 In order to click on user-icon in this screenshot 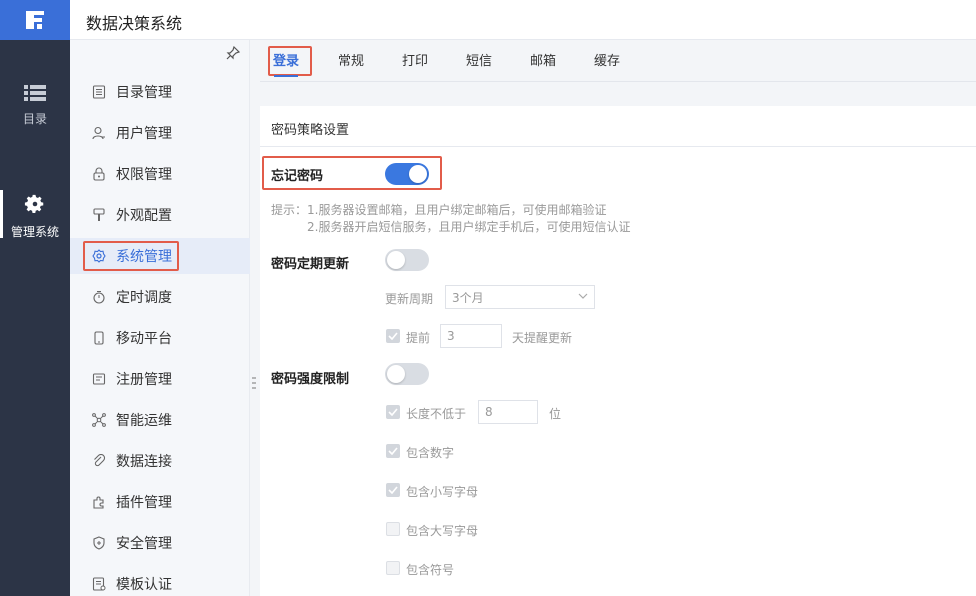, I will do `click(98, 133)`.